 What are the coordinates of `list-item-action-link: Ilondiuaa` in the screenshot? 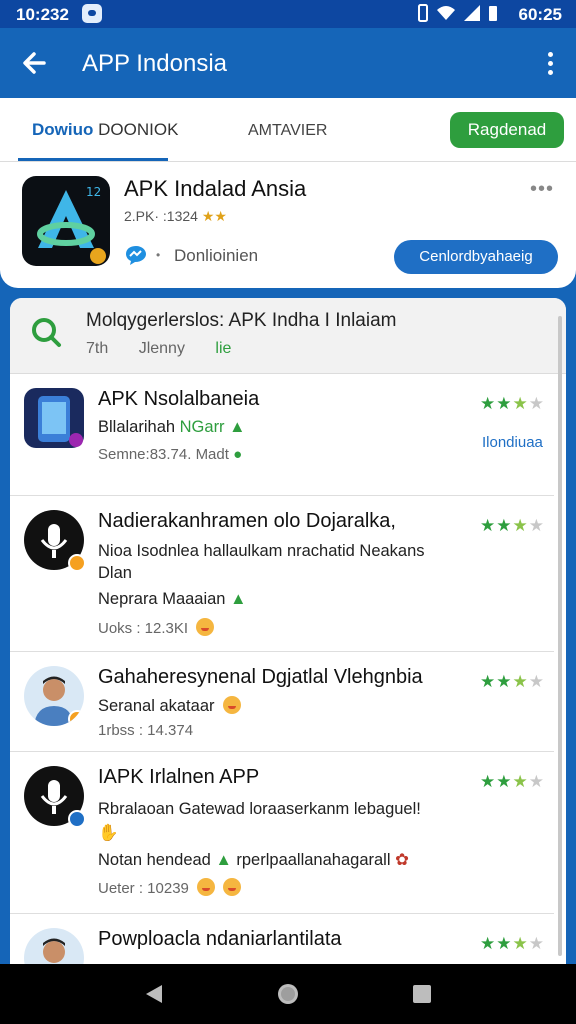 It's located at (512, 442).